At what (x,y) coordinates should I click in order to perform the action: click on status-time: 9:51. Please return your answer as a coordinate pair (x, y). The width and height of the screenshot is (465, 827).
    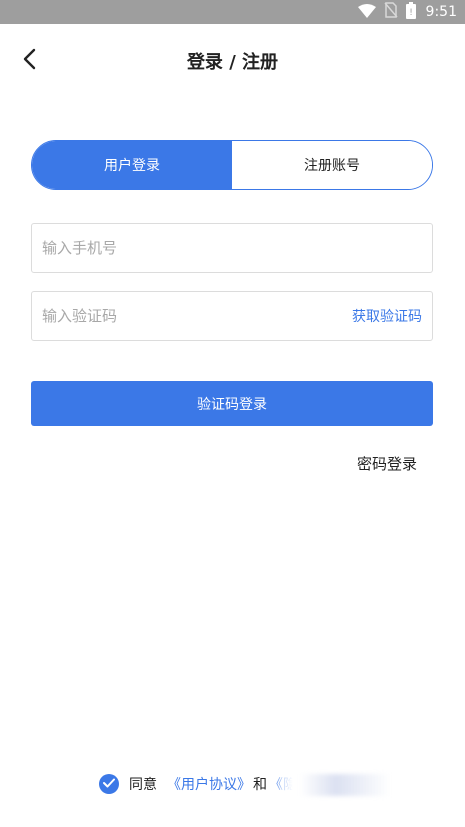
    Looking at the image, I should click on (441, 12).